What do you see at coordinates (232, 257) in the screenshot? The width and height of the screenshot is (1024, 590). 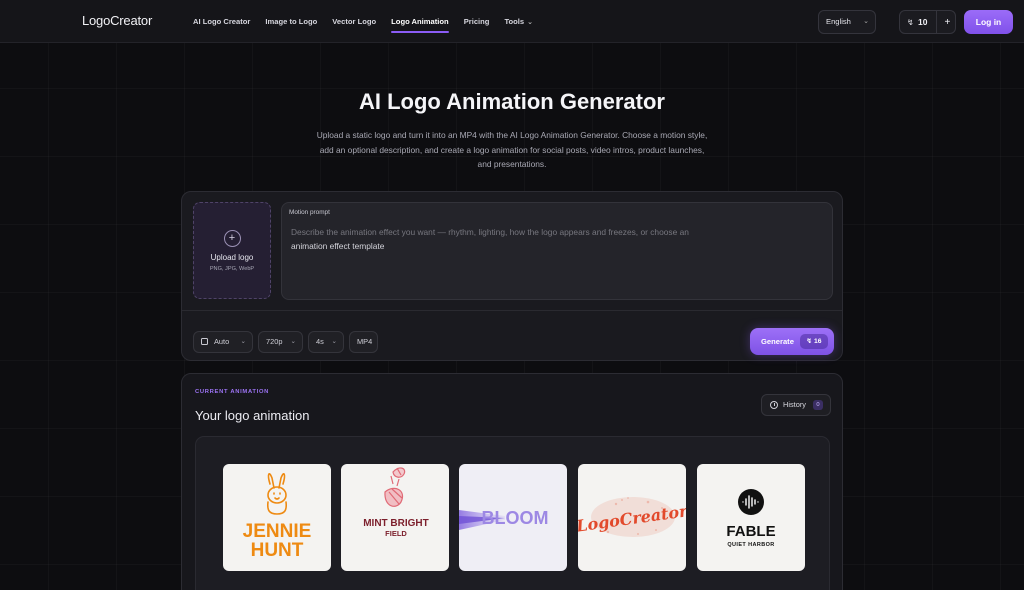 I see `upload-label: Upload logo` at bounding box center [232, 257].